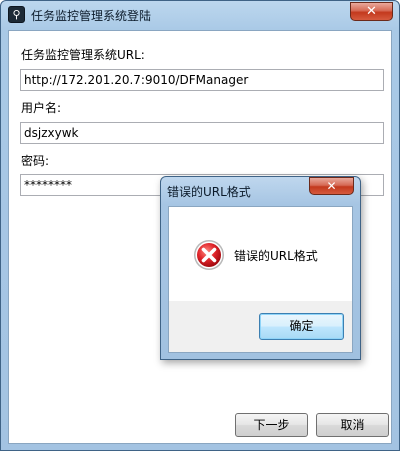 This screenshot has height=451, width=400. I want to click on error-icon, so click(209, 255).